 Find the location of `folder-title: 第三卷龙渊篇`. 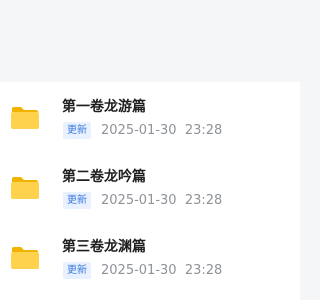

folder-title: 第三卷龙渊篇 is located at coordinates (104, 247).